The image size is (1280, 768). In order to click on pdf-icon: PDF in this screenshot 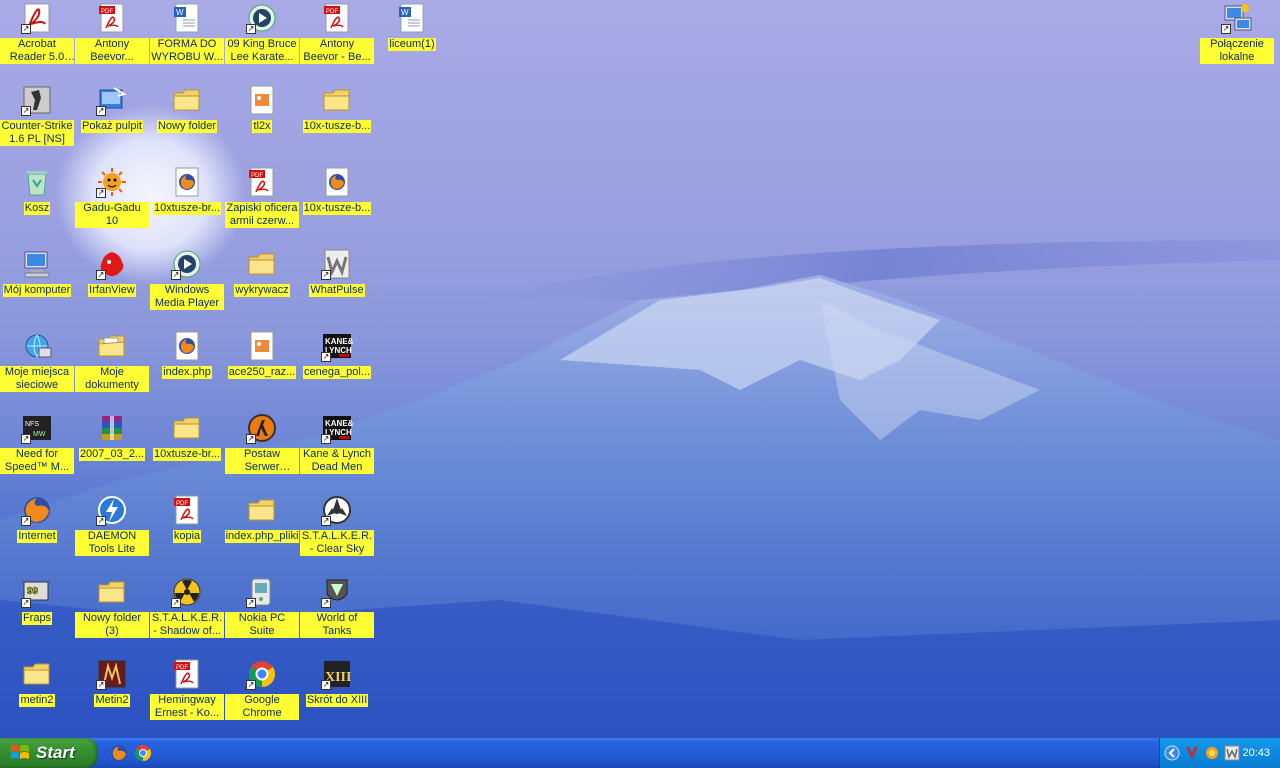, I will do `click(186, 510)`.